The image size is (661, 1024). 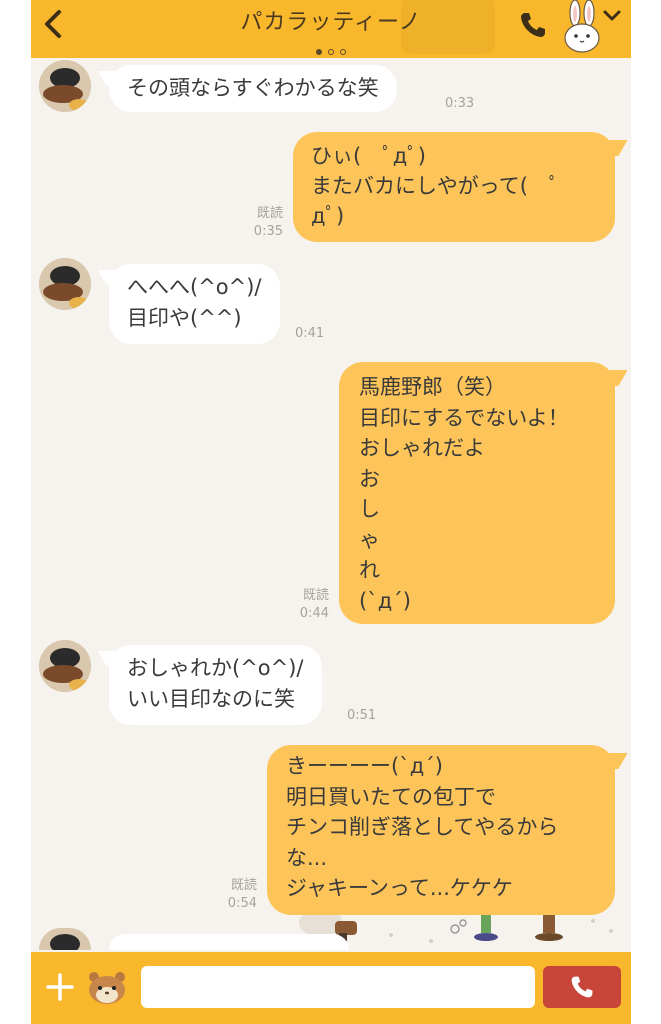 I want to click on plus-icon, so click(x=60, y=987).